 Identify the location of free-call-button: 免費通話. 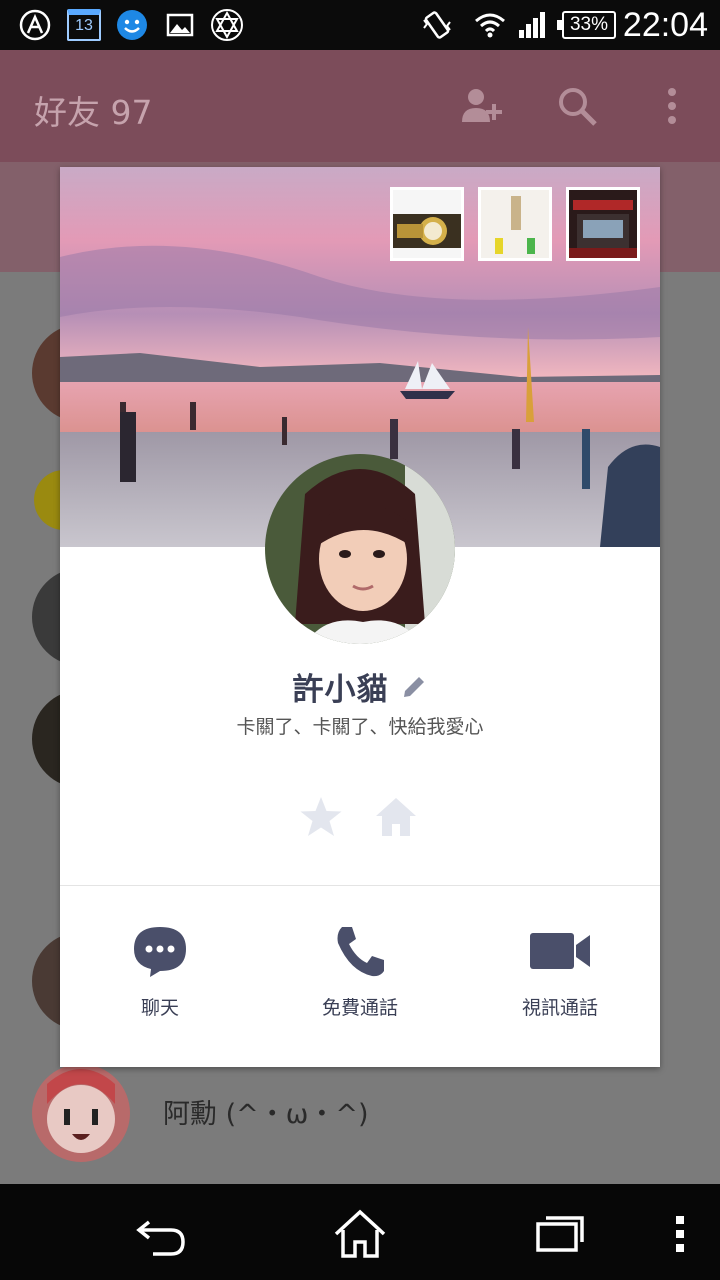
(360, 978).